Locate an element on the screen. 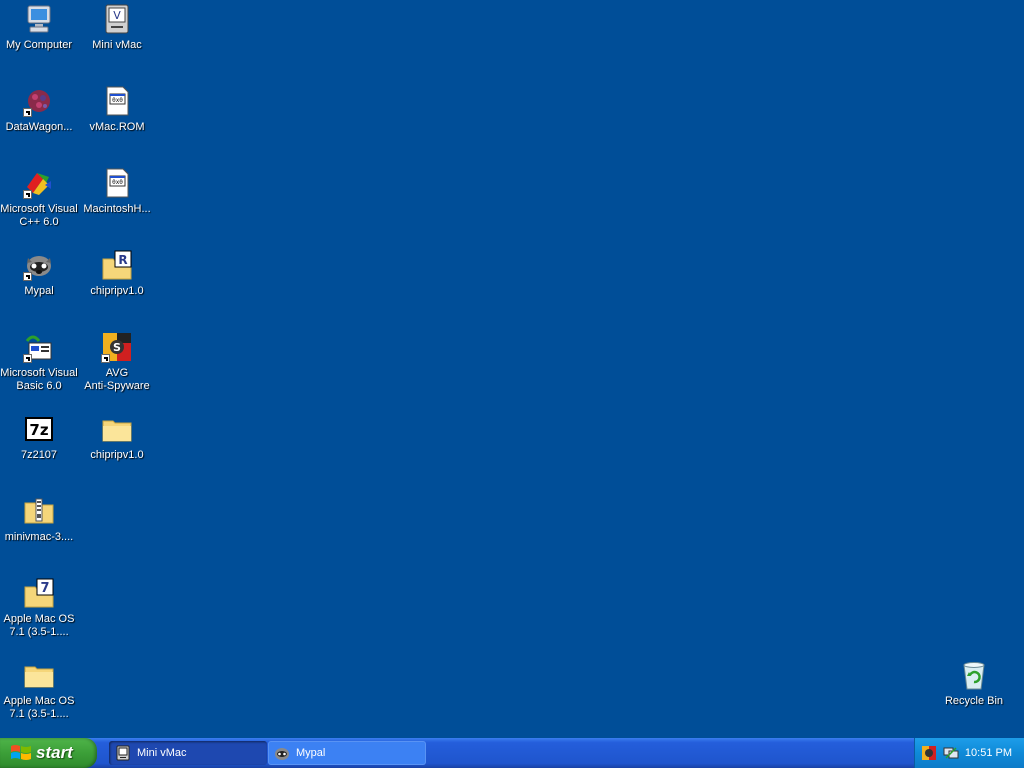 This screenshot has width=1024, height=768. desktop-icon-my-computer: My Computer is located at coordinates (39, 42).